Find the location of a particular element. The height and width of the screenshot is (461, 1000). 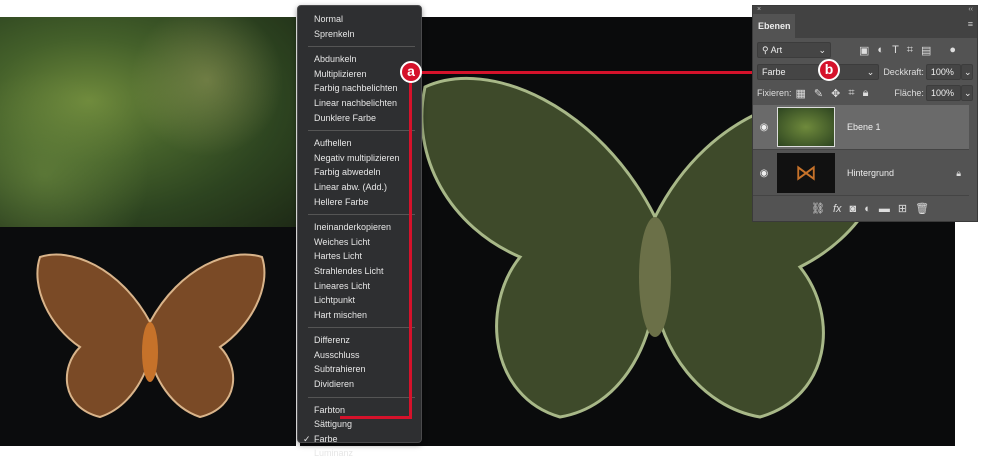

menu-item-weiches-licht: Weiches Licht is located at coordinates (359, 242).